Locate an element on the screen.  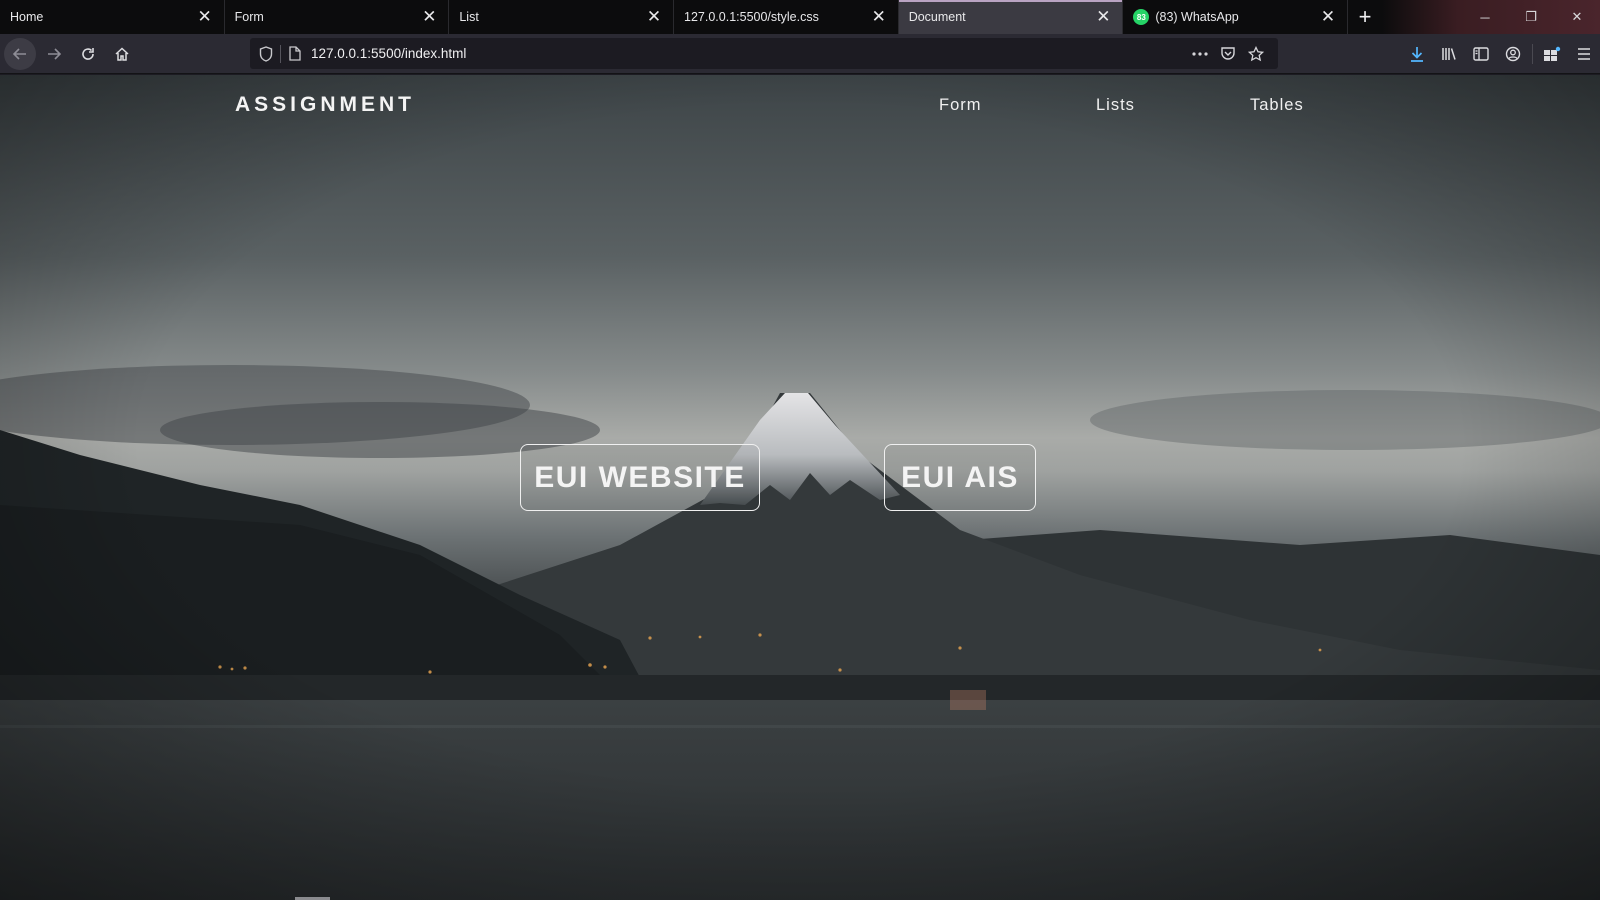
site-header: ASSIGNMENT Form Lists Tables is located at coordinates (800, 105).